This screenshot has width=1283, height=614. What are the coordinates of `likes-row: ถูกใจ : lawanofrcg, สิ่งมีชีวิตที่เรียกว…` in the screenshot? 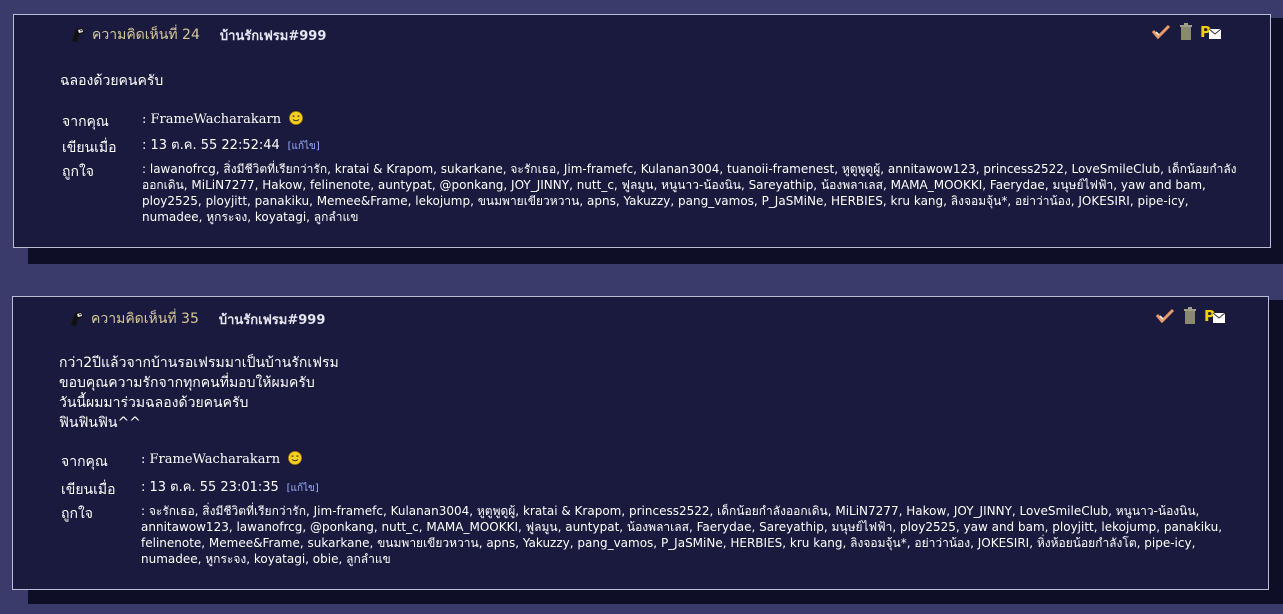 It's located at (651, 193).